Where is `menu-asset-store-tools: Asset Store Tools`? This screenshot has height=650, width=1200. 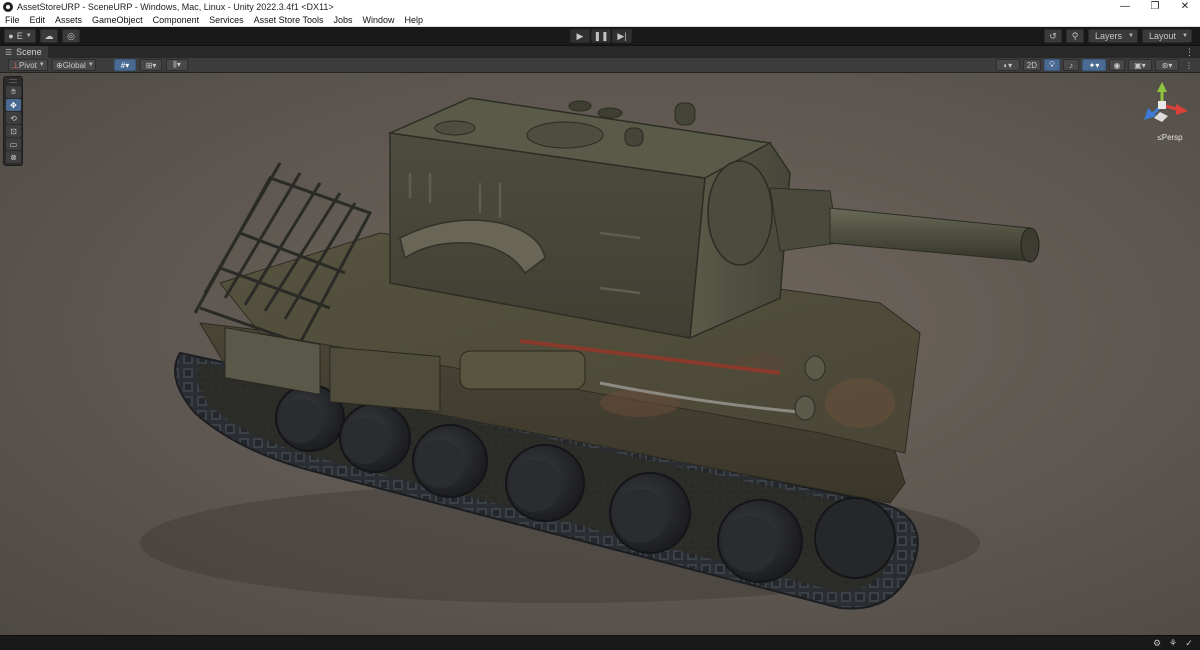
menu-asset-store-tools: Asset Store Tools is located at coordinates (289, 20).